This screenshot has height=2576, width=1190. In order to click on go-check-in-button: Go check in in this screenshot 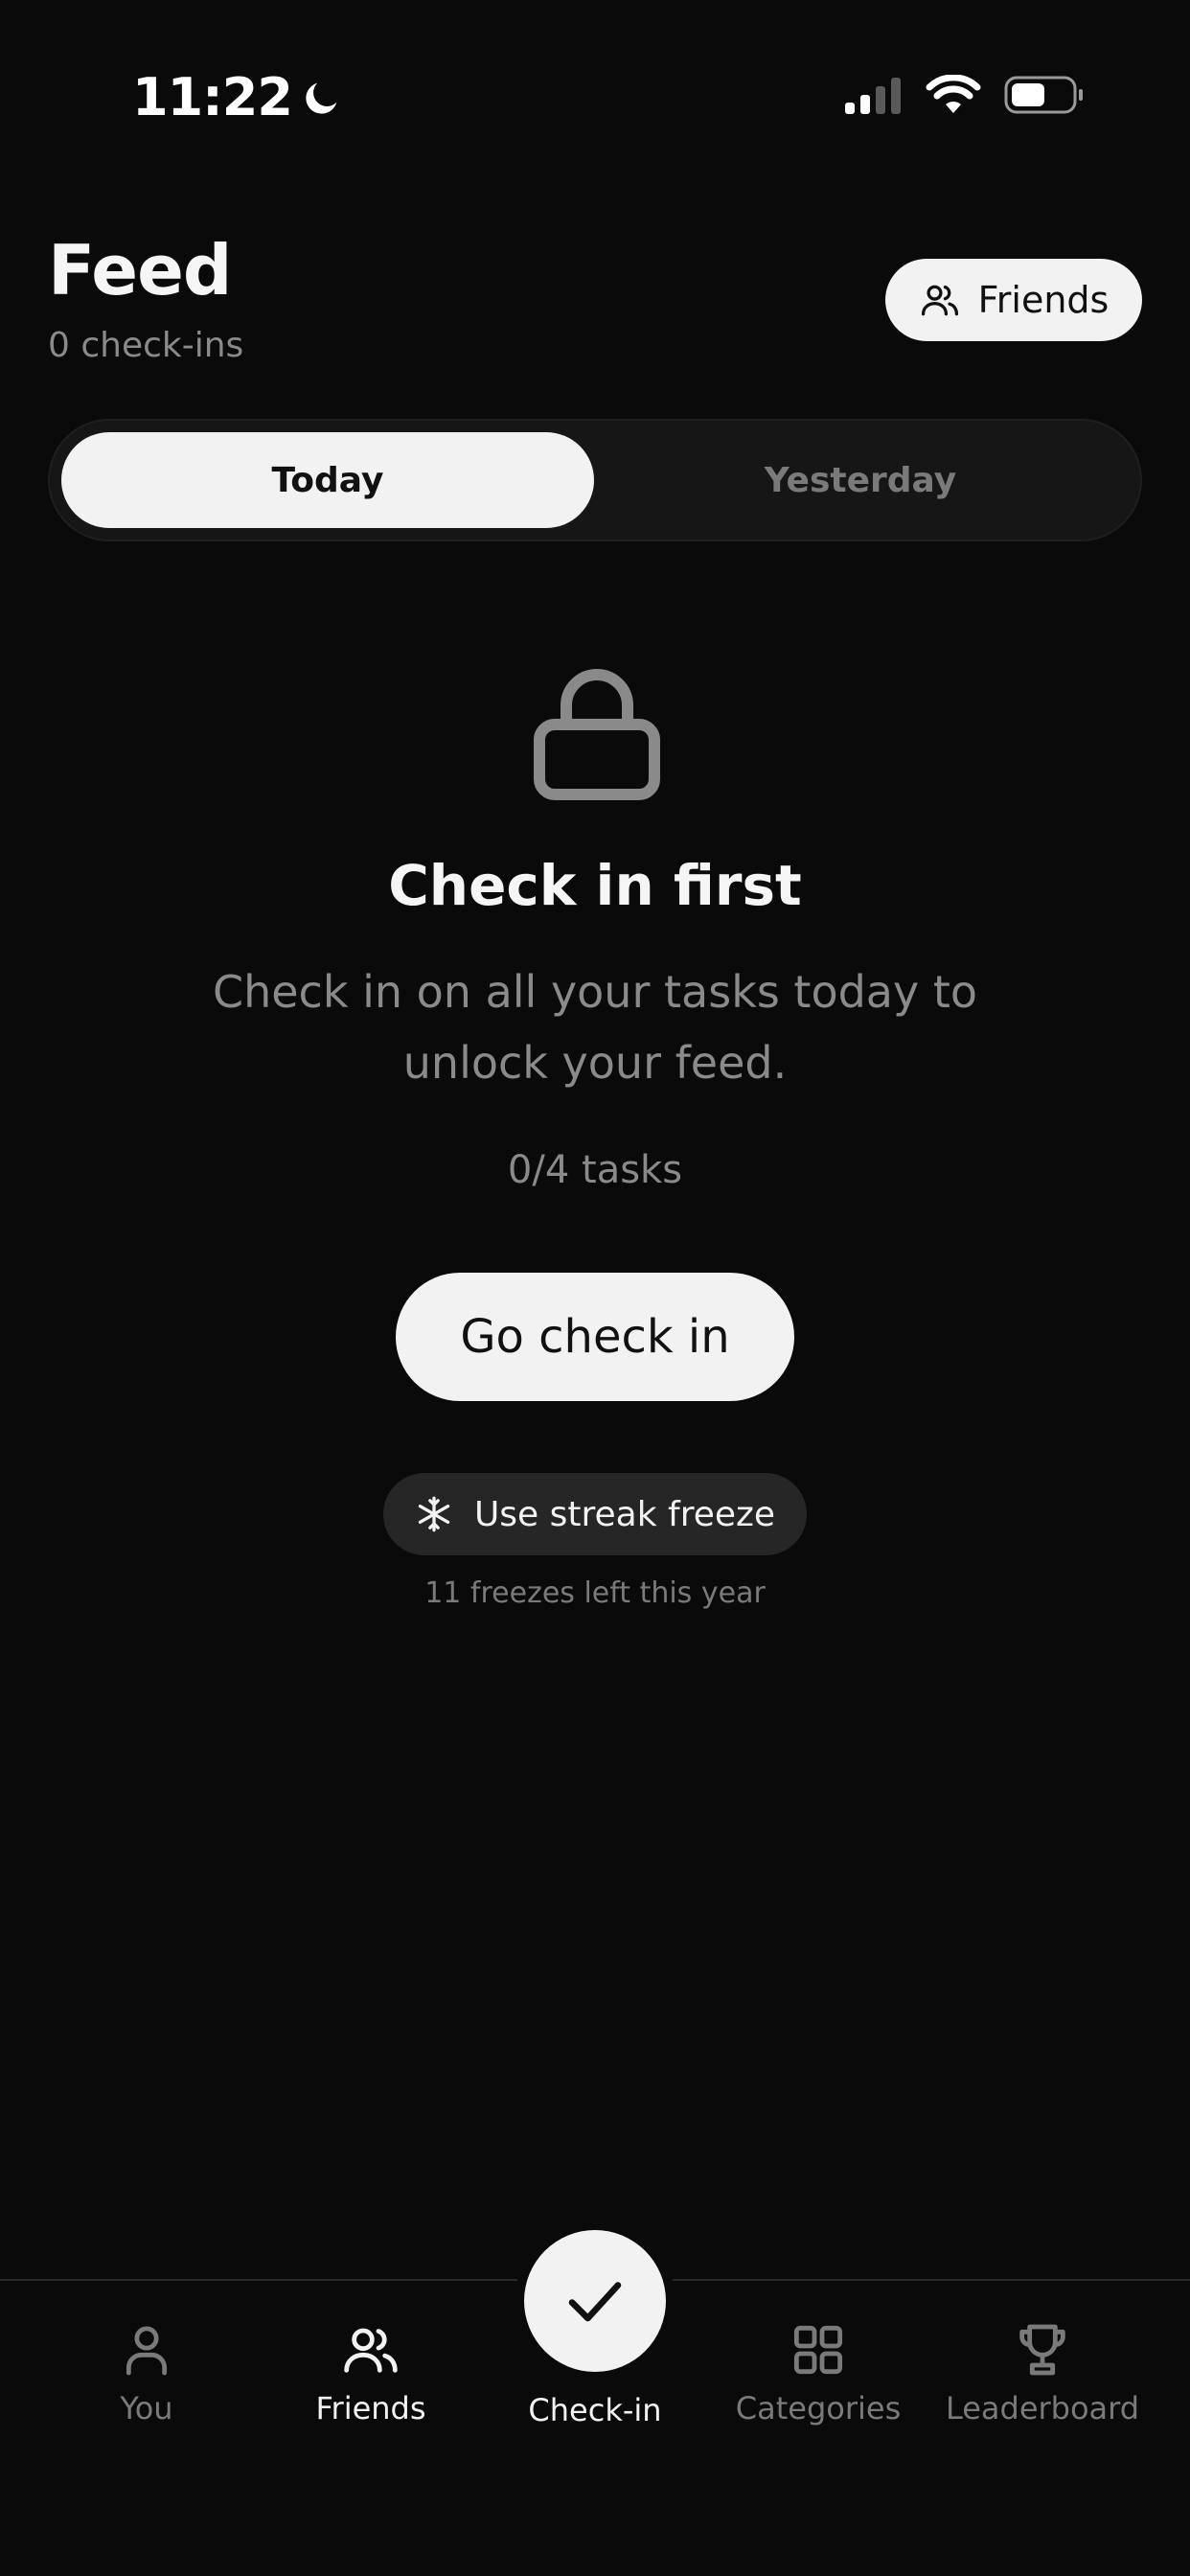, I will do `click(595, 1337)`.